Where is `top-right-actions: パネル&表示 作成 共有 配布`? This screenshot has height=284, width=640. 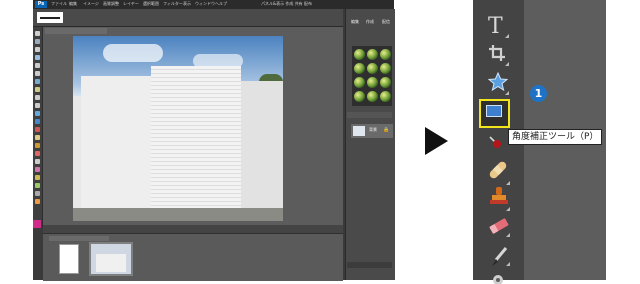
top-right-actions: パネル&表示 作成 共有 配布 is located at coordinates (286, 4).